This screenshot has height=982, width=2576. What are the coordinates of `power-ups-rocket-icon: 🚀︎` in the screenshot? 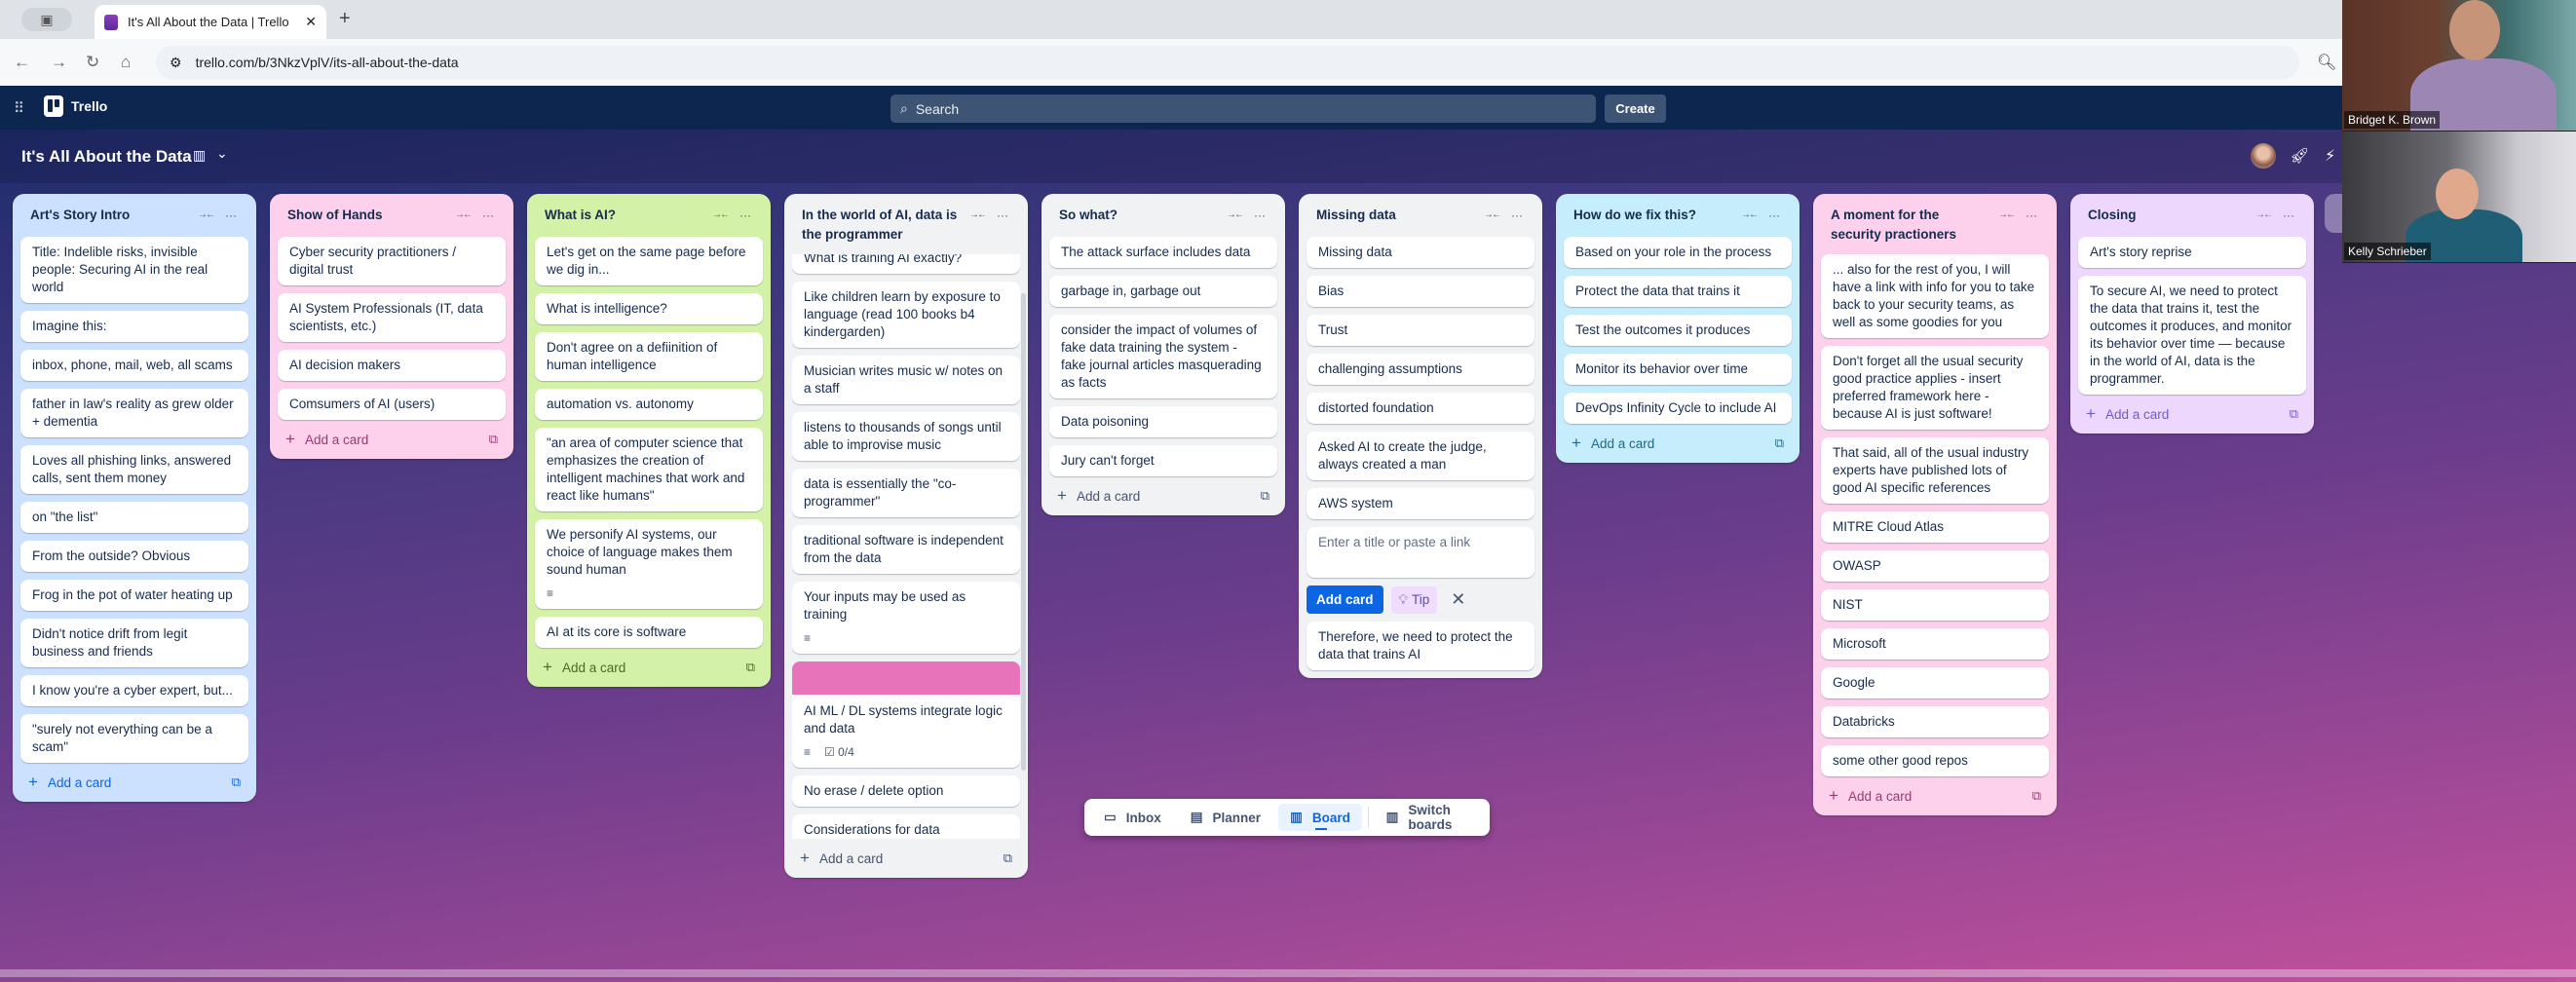 It's located at (2299, 156).